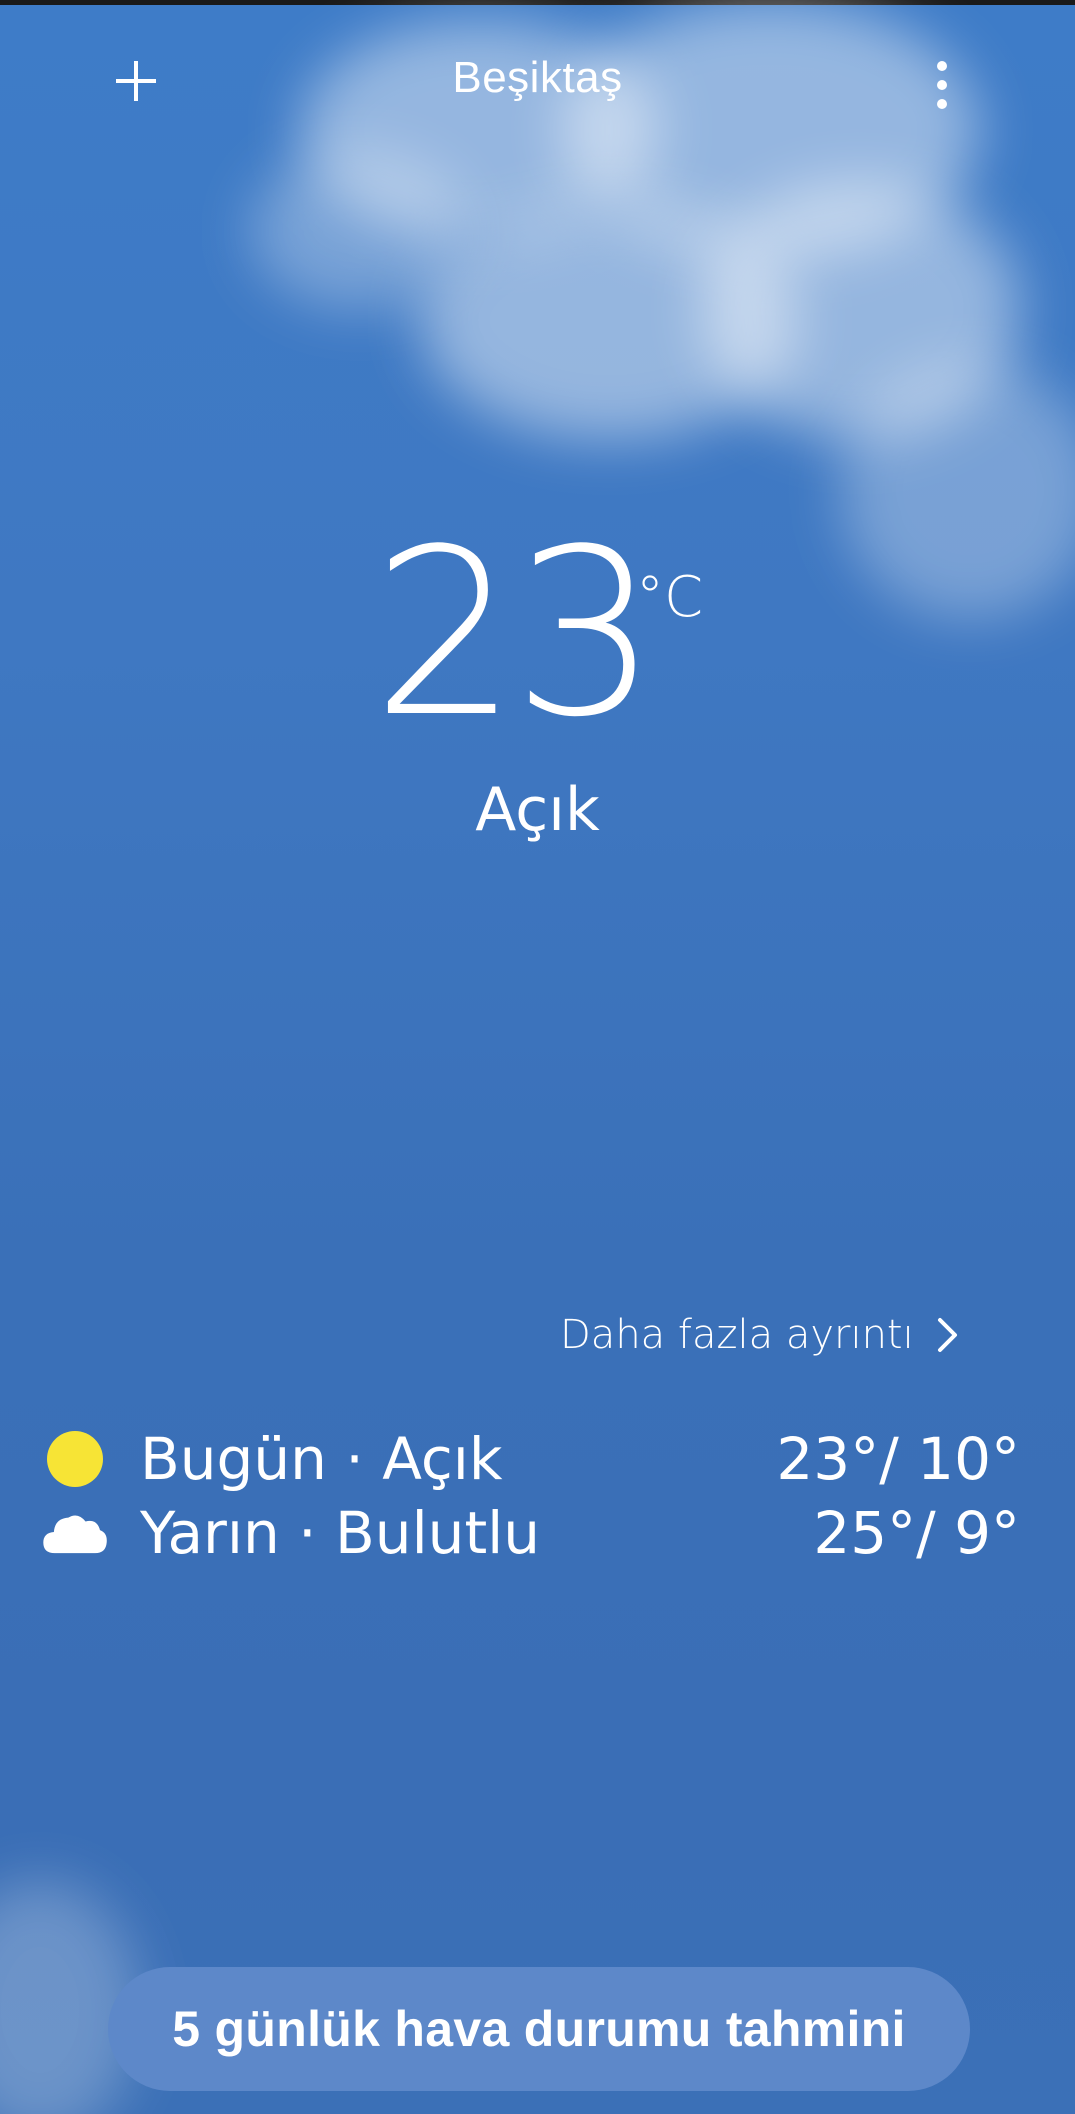 The width and height of the screenshot is (1075, 2114). Describe the element at coordinates (947, 1335) in the screenshot. I see `chevron-right-icon` at that location.